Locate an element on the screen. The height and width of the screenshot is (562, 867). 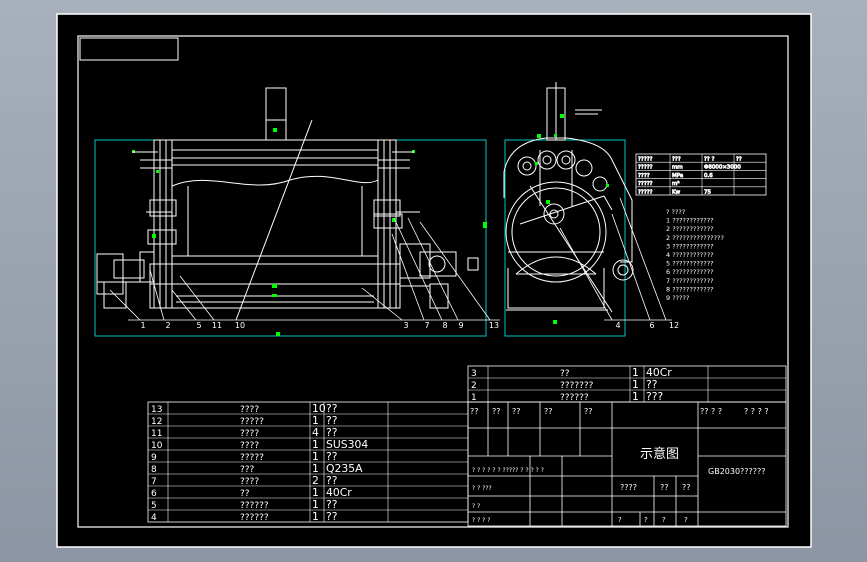
spec-cell-1-2: Φ8000×3000 is located at coordinates (722, 168).